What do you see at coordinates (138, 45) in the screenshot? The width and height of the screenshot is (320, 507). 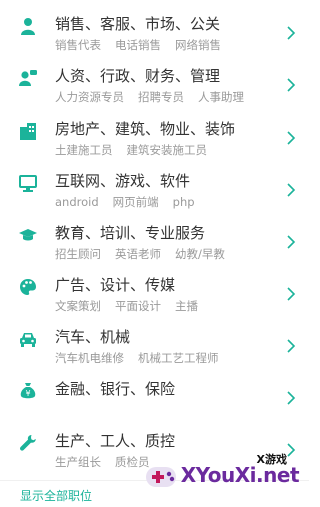 I see `sub-job-link: 电话销售` at bounding box center [138, 45].